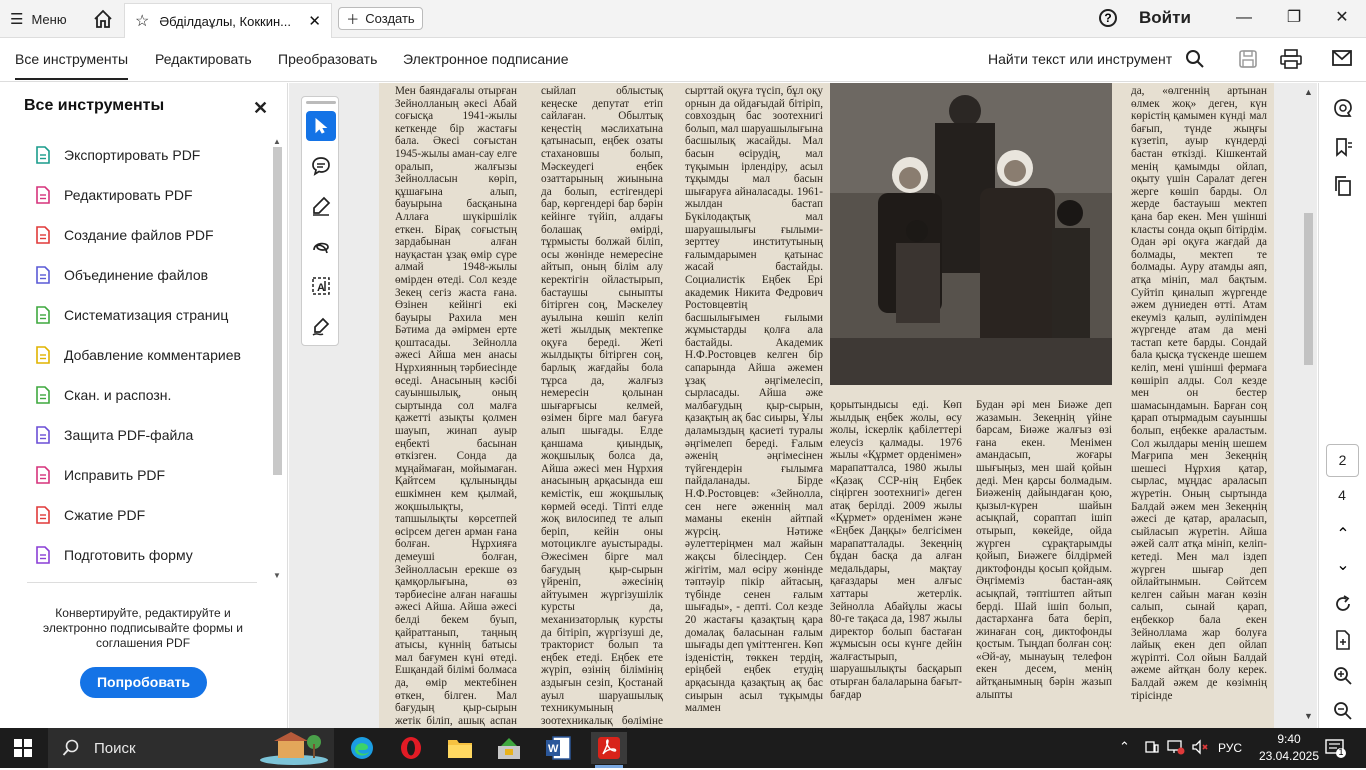 Image resolution: width=1366 pixels, height=770 pixels. Describe the element at coordinates (49, 19) in the screenshot. I see `menu-label: Меню` at that location.